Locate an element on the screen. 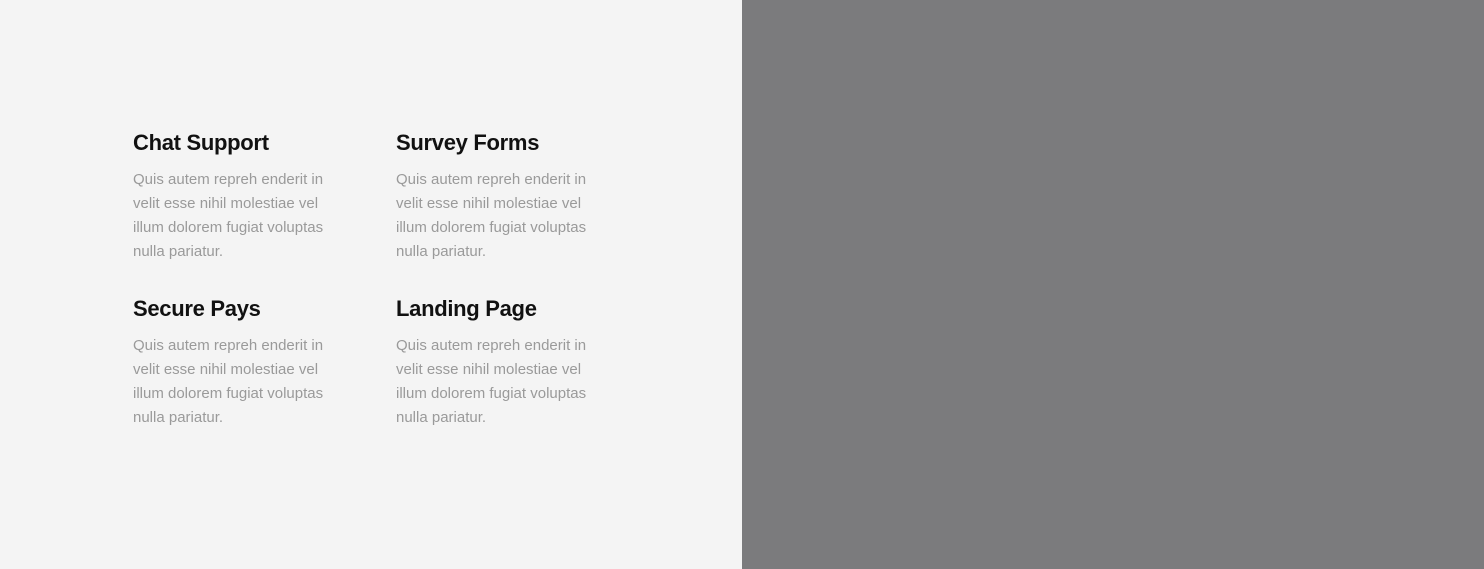  feature-title: Secure Pays is located at coordinates (197, 308).